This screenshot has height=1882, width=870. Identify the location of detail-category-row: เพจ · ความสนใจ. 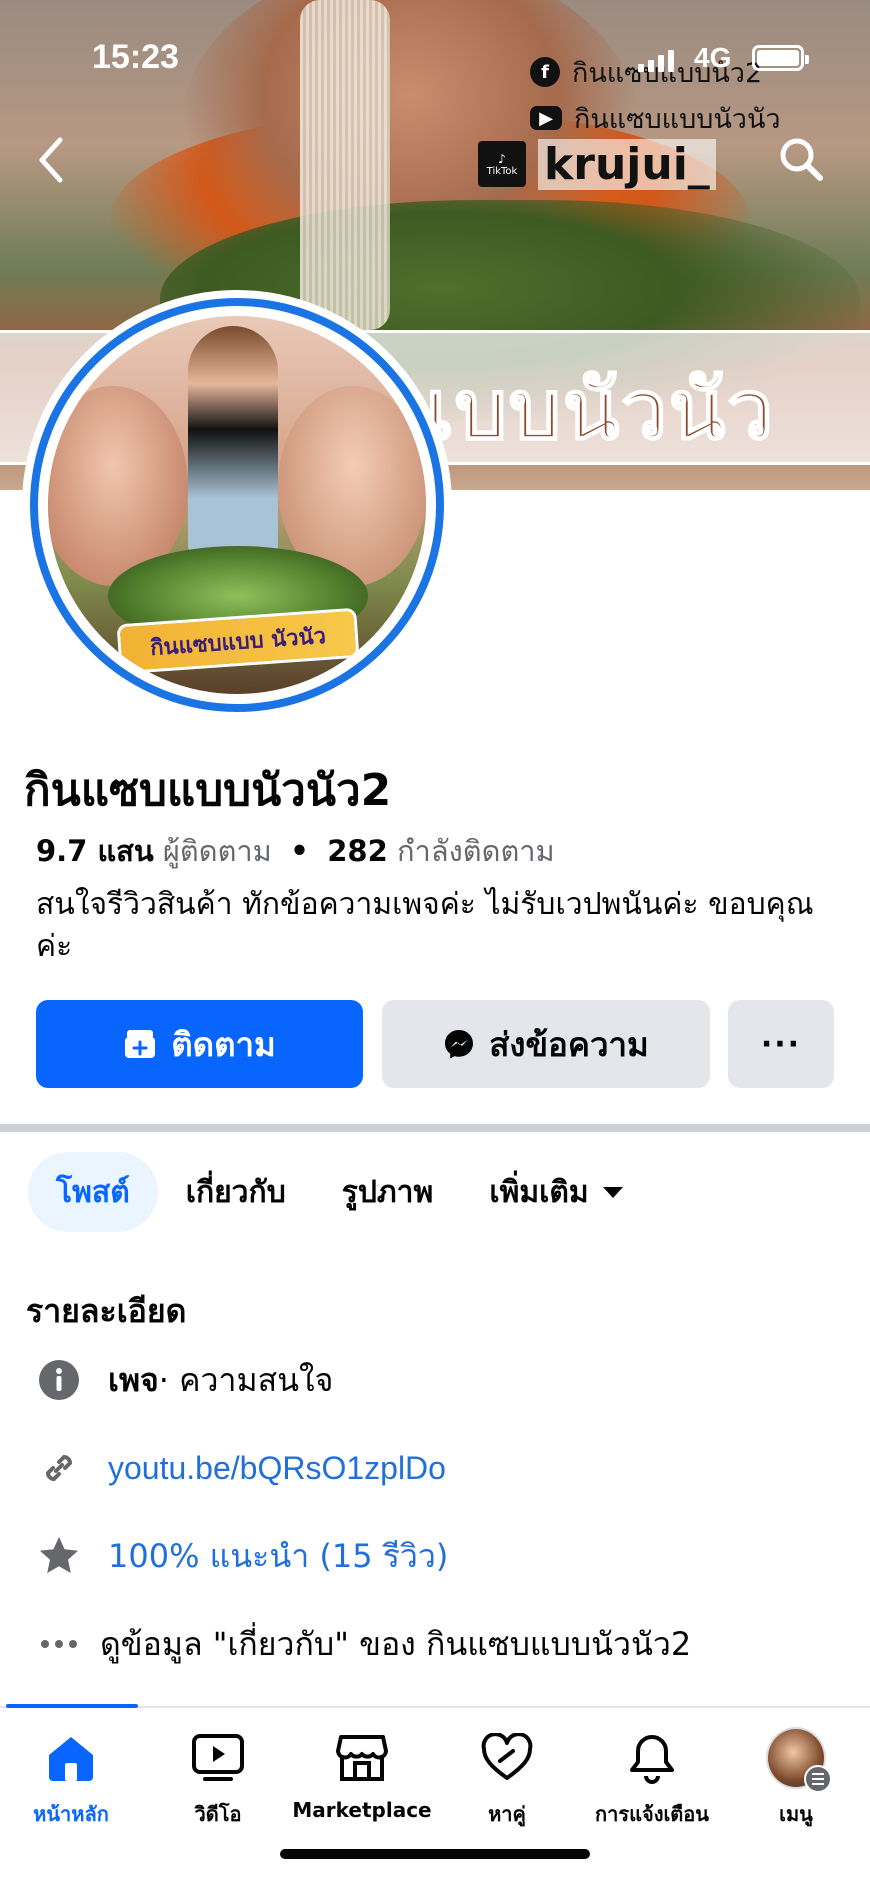
(184, 1380).